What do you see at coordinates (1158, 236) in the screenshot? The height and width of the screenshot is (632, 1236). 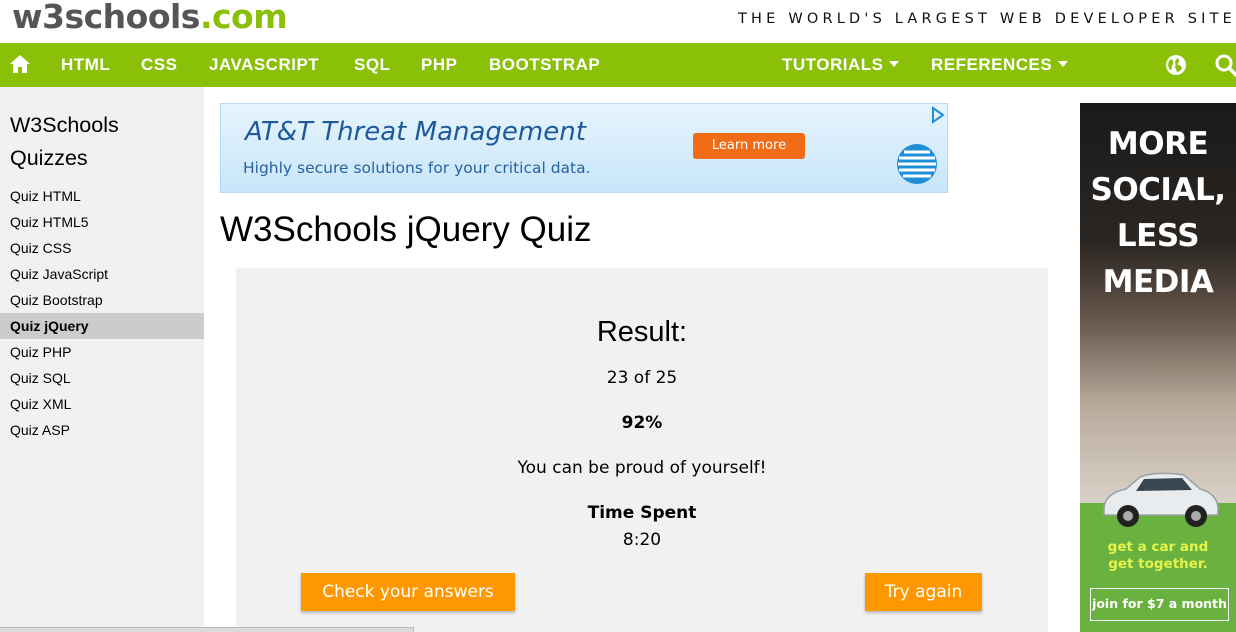 I see `side-ad-headline-line: LESS` at bounding box center [1158, 236].